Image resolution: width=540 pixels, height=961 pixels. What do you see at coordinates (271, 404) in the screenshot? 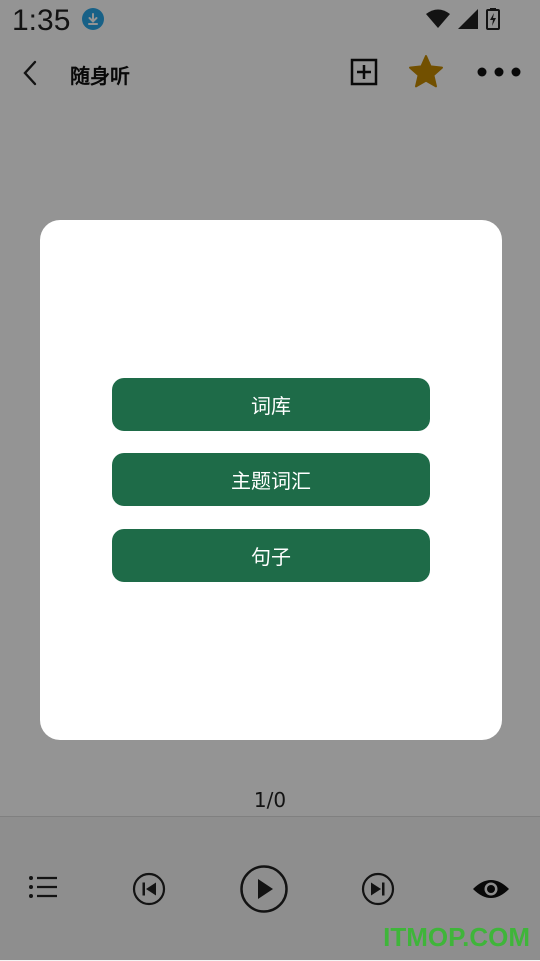
I see `vocabulary-button: 词库` at bounding box center [271, 404].